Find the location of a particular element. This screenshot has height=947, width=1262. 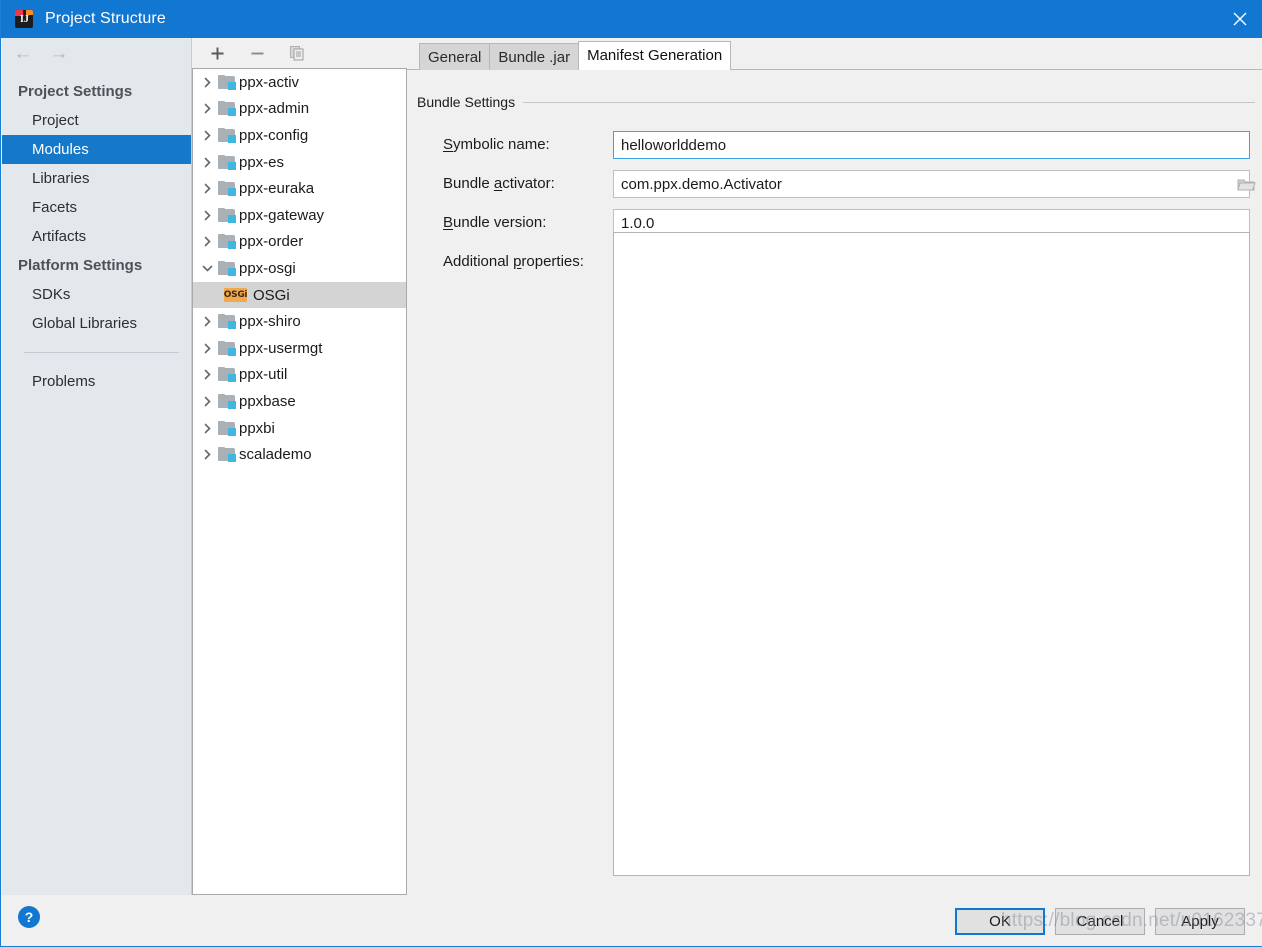

chevron-down-icon is located at coordinates (207, 268).